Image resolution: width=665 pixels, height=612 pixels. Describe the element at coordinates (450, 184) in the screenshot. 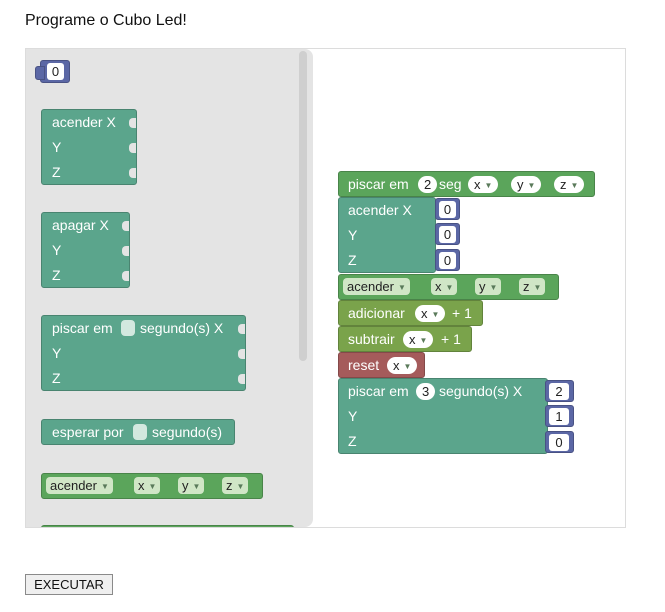

I see `piscar-seg-post-label: seg` at that location.